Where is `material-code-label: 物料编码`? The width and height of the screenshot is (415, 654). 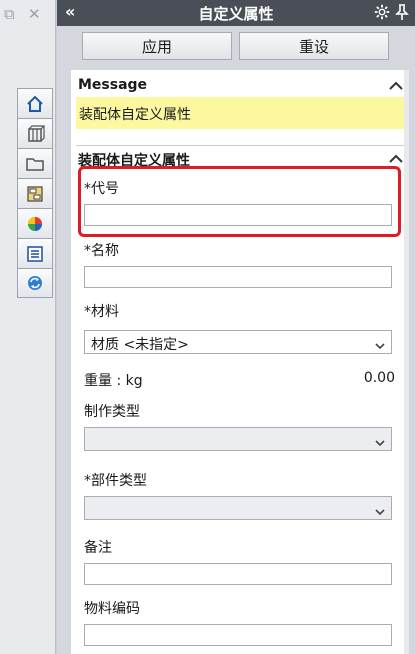 material-code-label: 物料编码 is located at coordinates (112, 609).